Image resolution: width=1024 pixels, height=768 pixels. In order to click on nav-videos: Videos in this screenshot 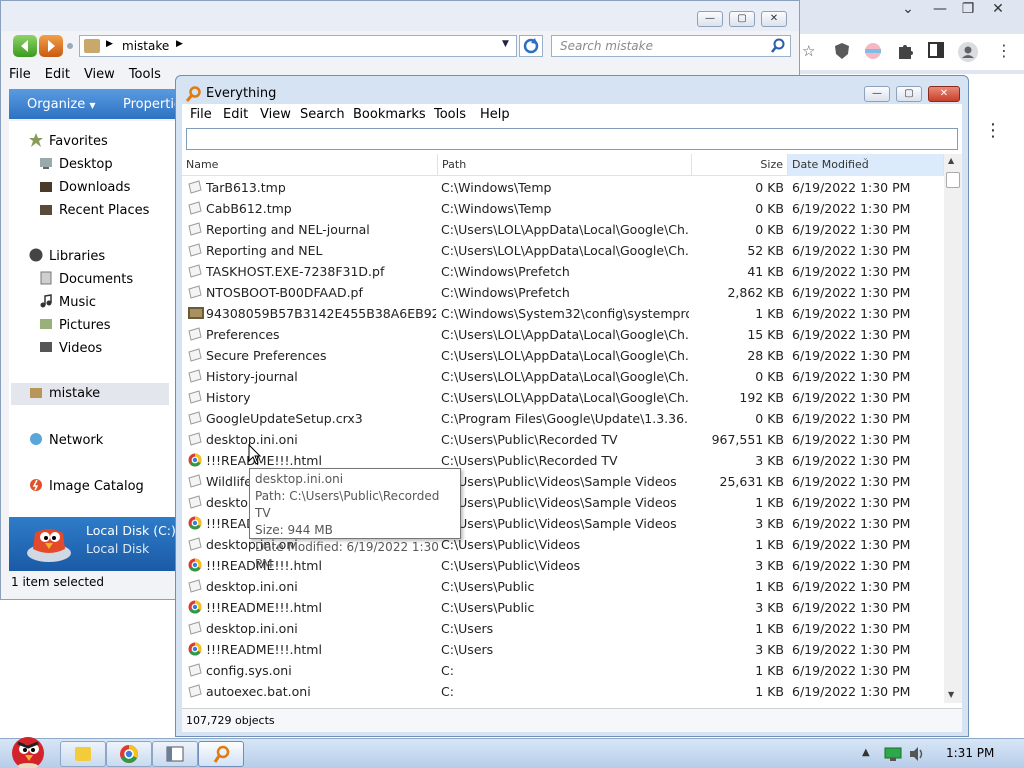, I will do `click(70, 350)`.